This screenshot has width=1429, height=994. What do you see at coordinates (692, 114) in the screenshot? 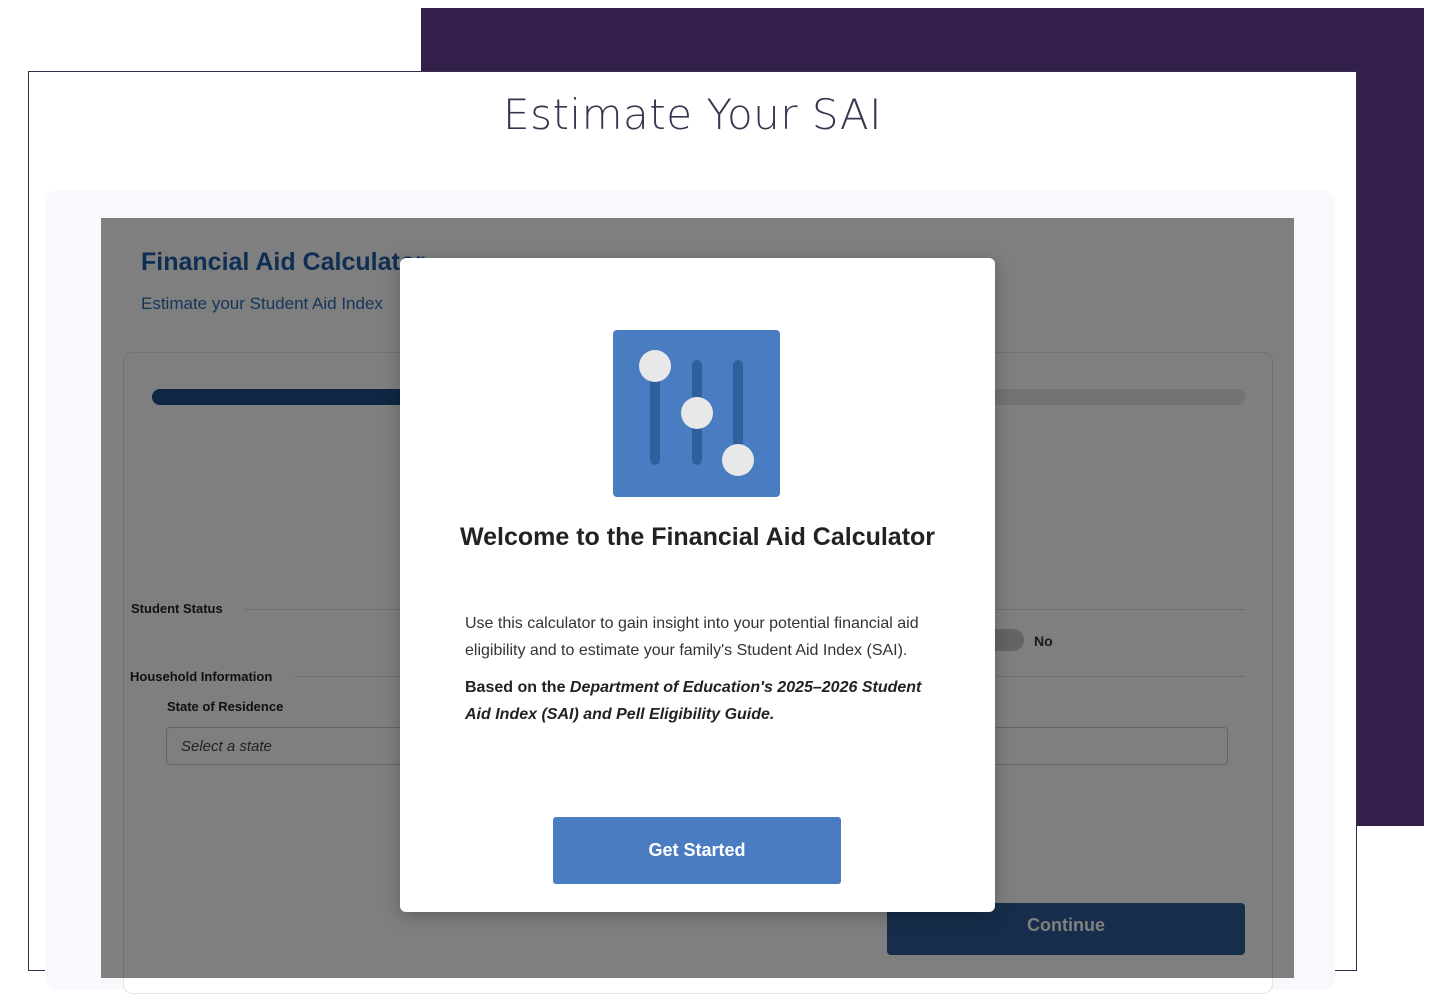
I see `page-title: Estimate Your SAI` at bounding box center [692, 114].